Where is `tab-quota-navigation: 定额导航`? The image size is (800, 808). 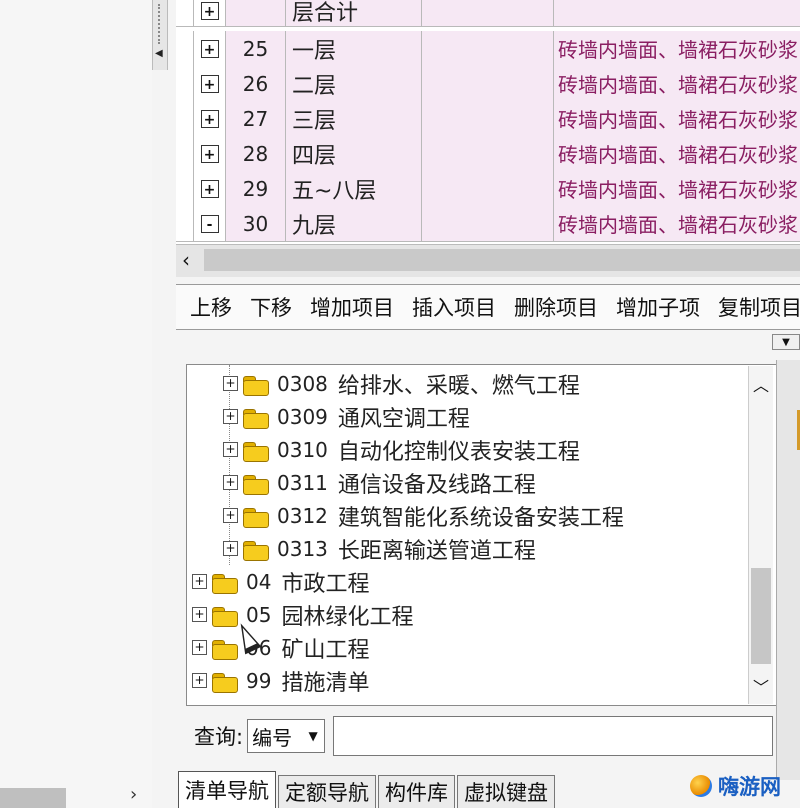 tab-quota-navigation: 定额导航 is located at coordinates (327, 791).